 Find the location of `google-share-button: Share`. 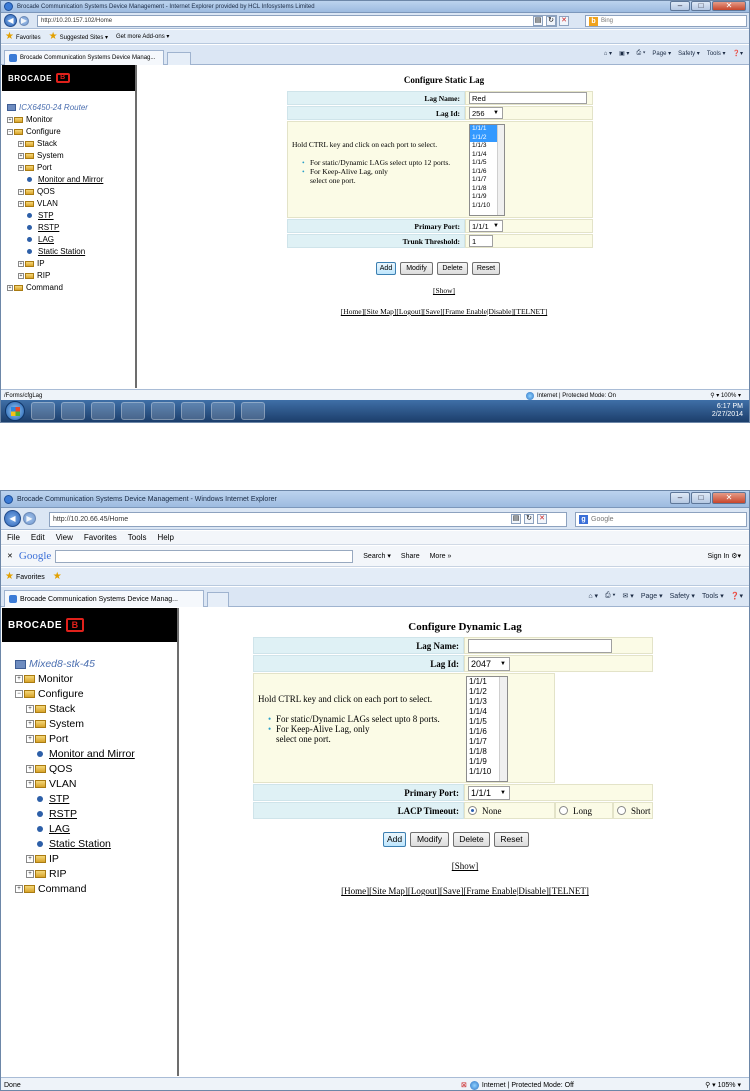

google-share-button: Share is located at coordinates (410, 556).